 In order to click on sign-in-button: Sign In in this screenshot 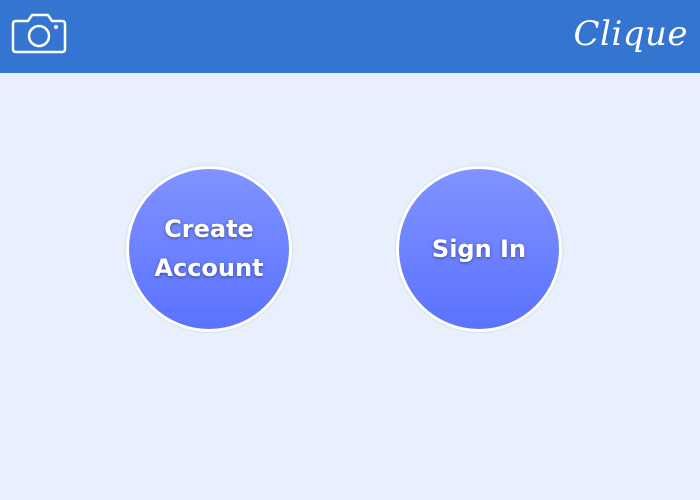, I will do `click(479, 249)`.